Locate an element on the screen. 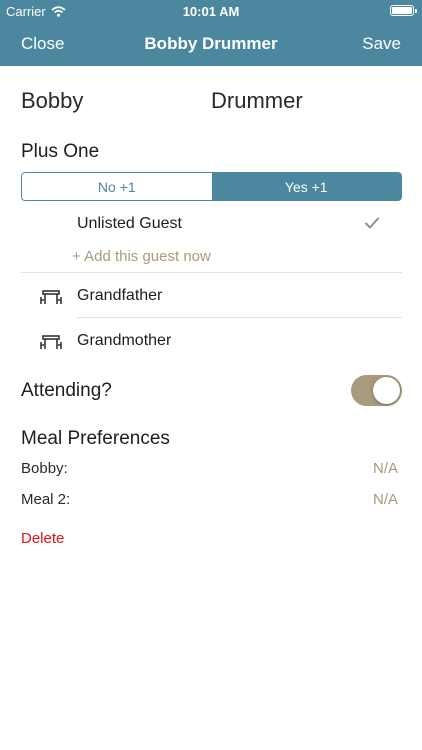 The width and height of the screenshot is (422, 750). delete-button: Delete is located at coordinates (42, 538).